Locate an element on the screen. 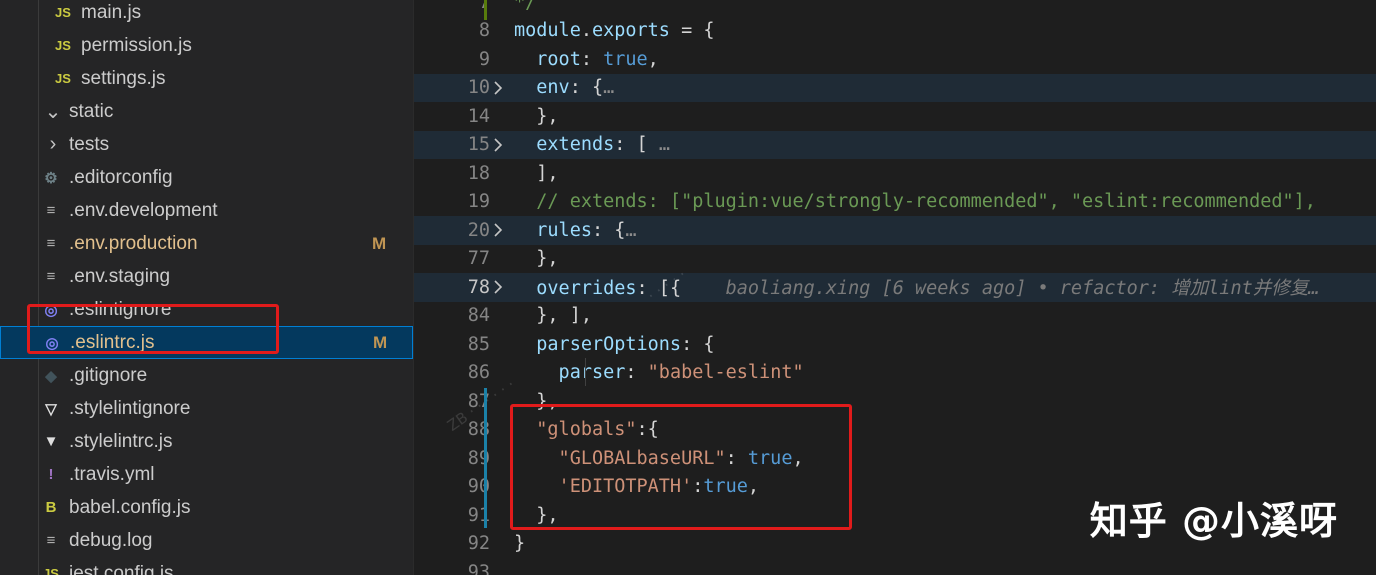 Image resolution: width=1376 pixels, height=575 pixels. code-token: overrides is located at coordinates (575, 289).